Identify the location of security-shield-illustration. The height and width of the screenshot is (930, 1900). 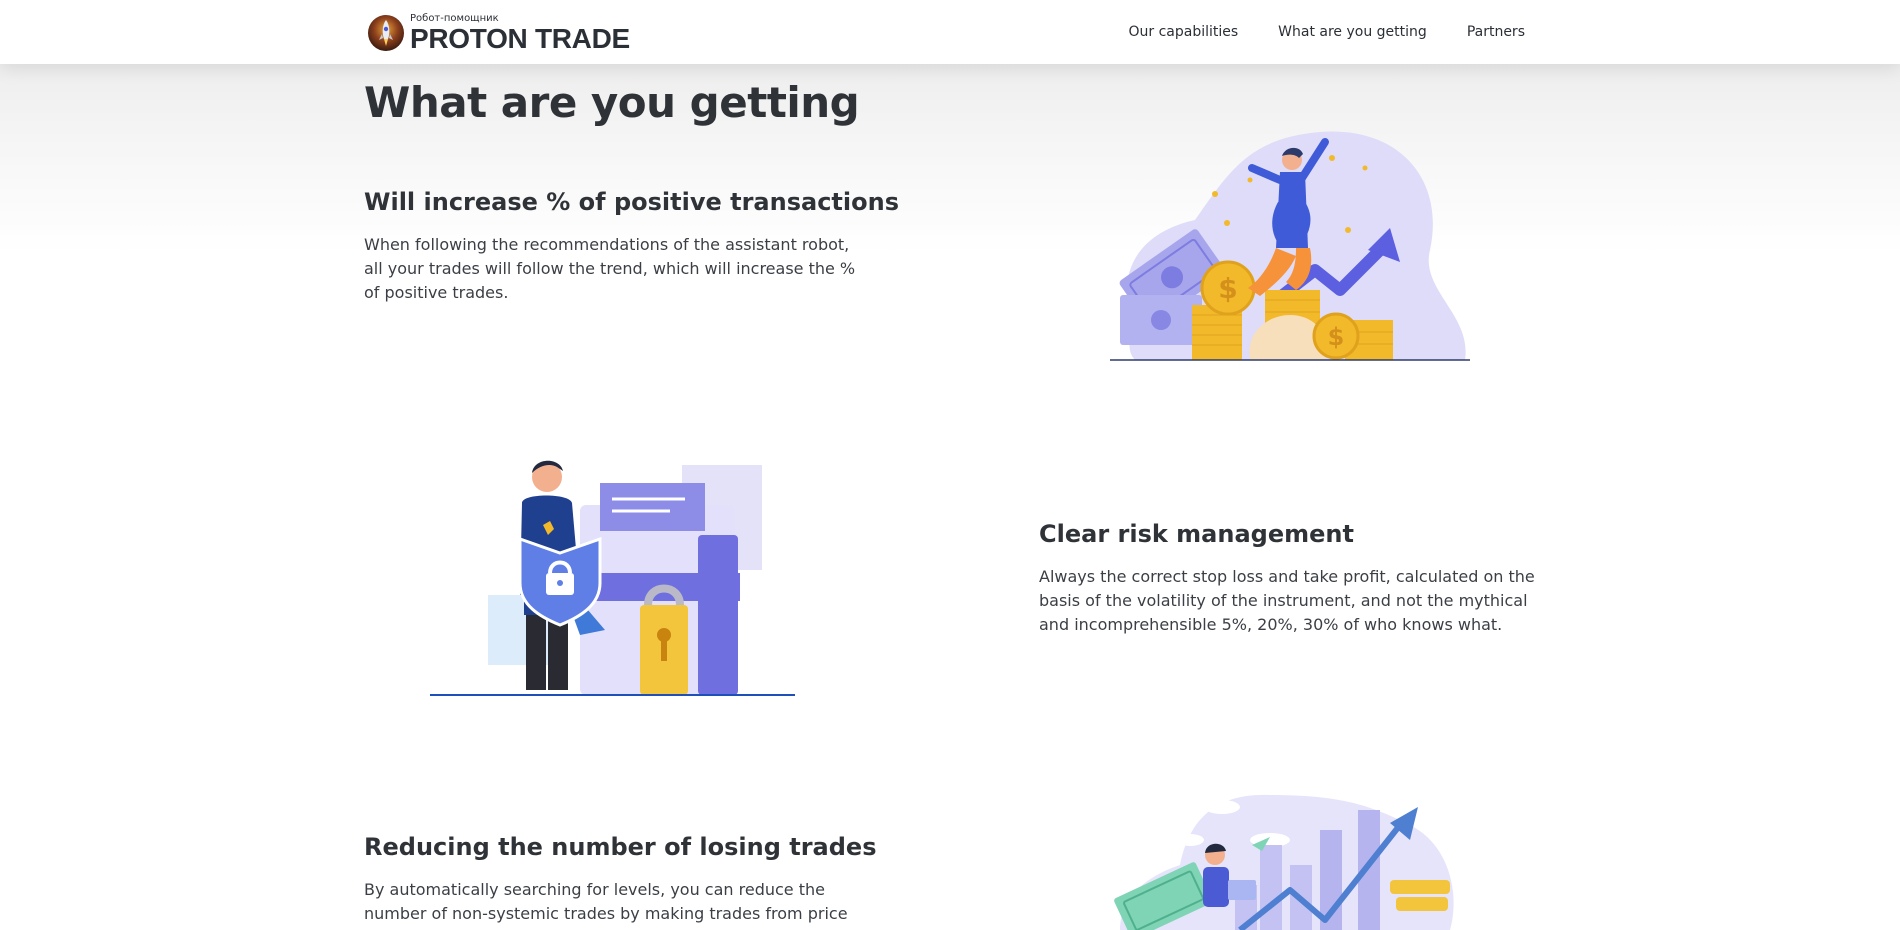
(612, 578).